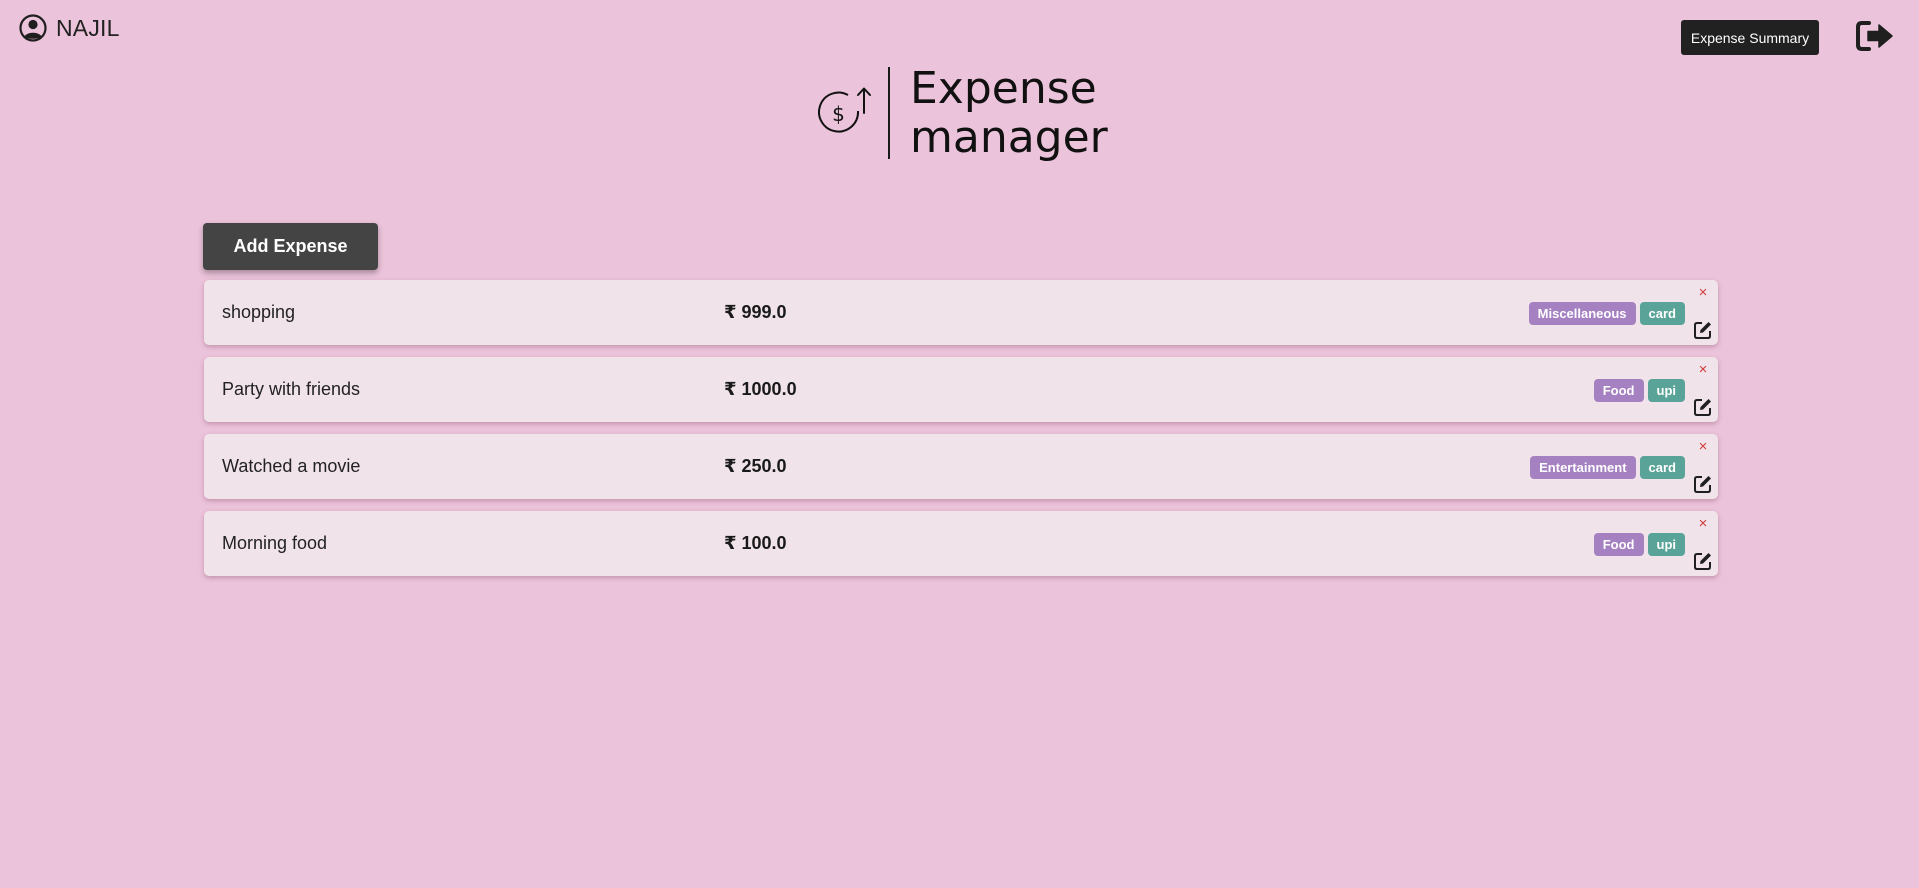 The width and height of the screenshot is (1919, 888). I want to click on expense-amount: ₹ 100.0, so click(755, 543).